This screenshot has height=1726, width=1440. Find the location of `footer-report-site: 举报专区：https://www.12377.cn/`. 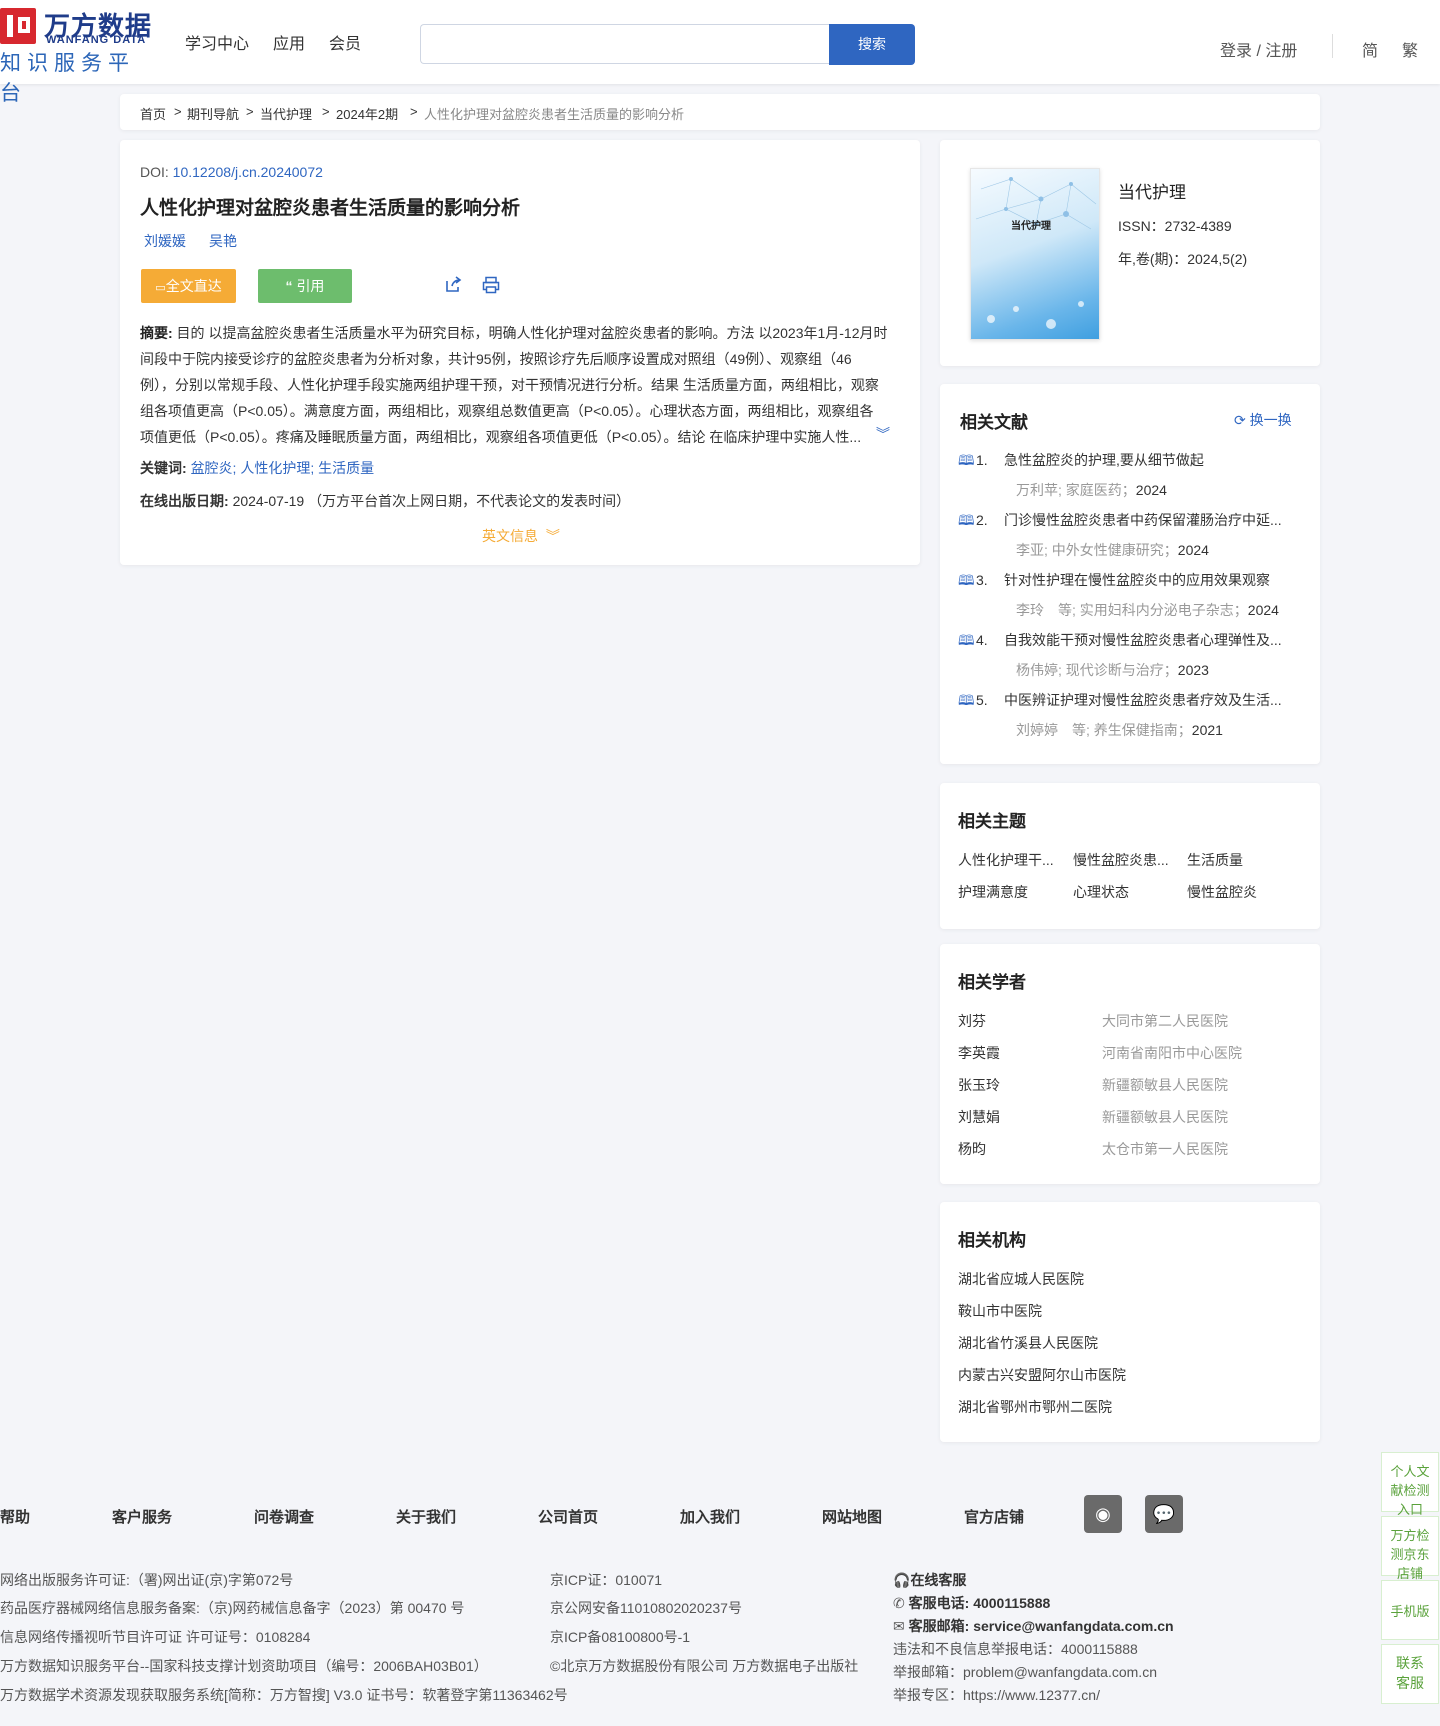

footer-report-site: 举报专区：https://www.12377.cn/ is located at coordinates (996, 1695).